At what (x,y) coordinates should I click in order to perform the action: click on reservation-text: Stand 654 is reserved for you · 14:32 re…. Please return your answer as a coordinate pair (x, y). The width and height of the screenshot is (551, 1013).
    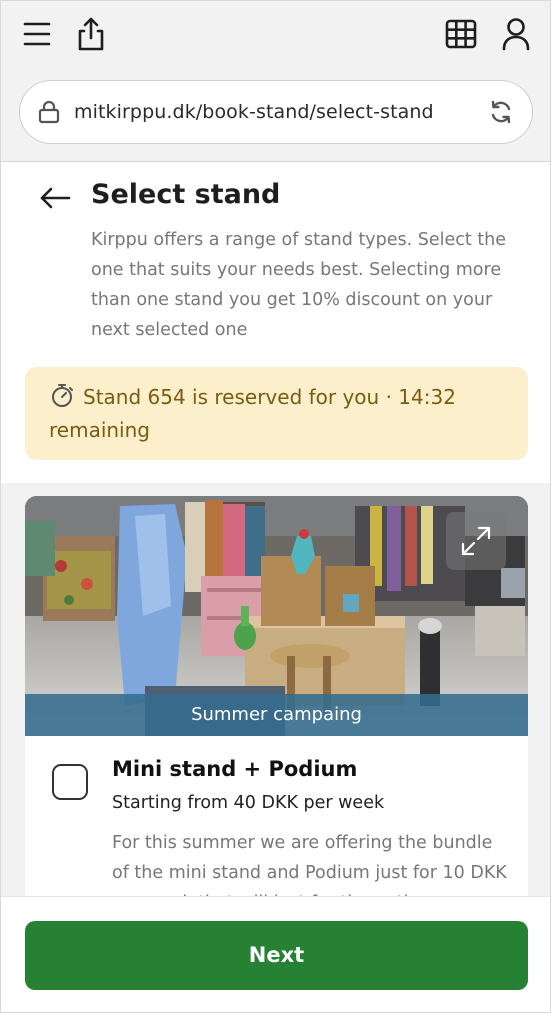
    Looking at the image, I should click on (252, 413).